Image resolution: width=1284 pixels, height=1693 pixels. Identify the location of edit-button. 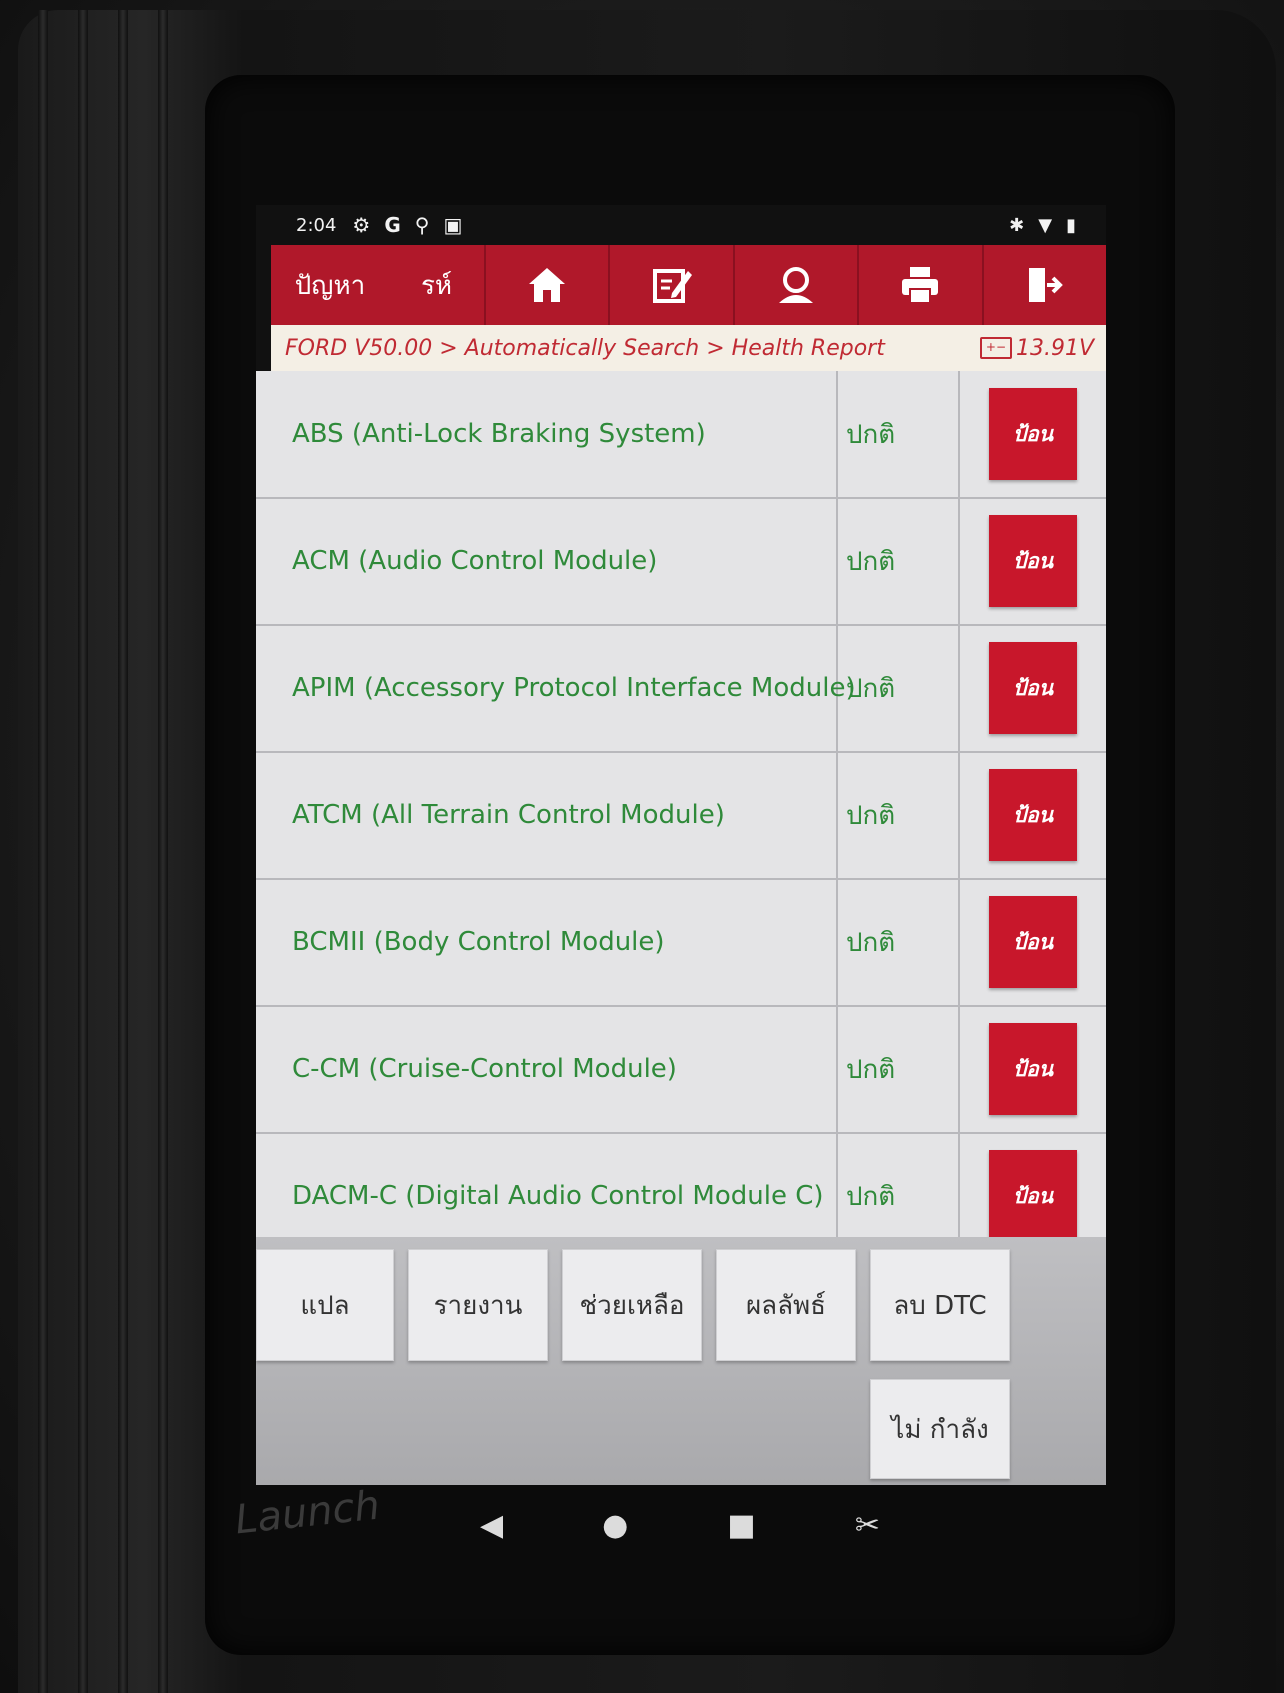
(670, 285).